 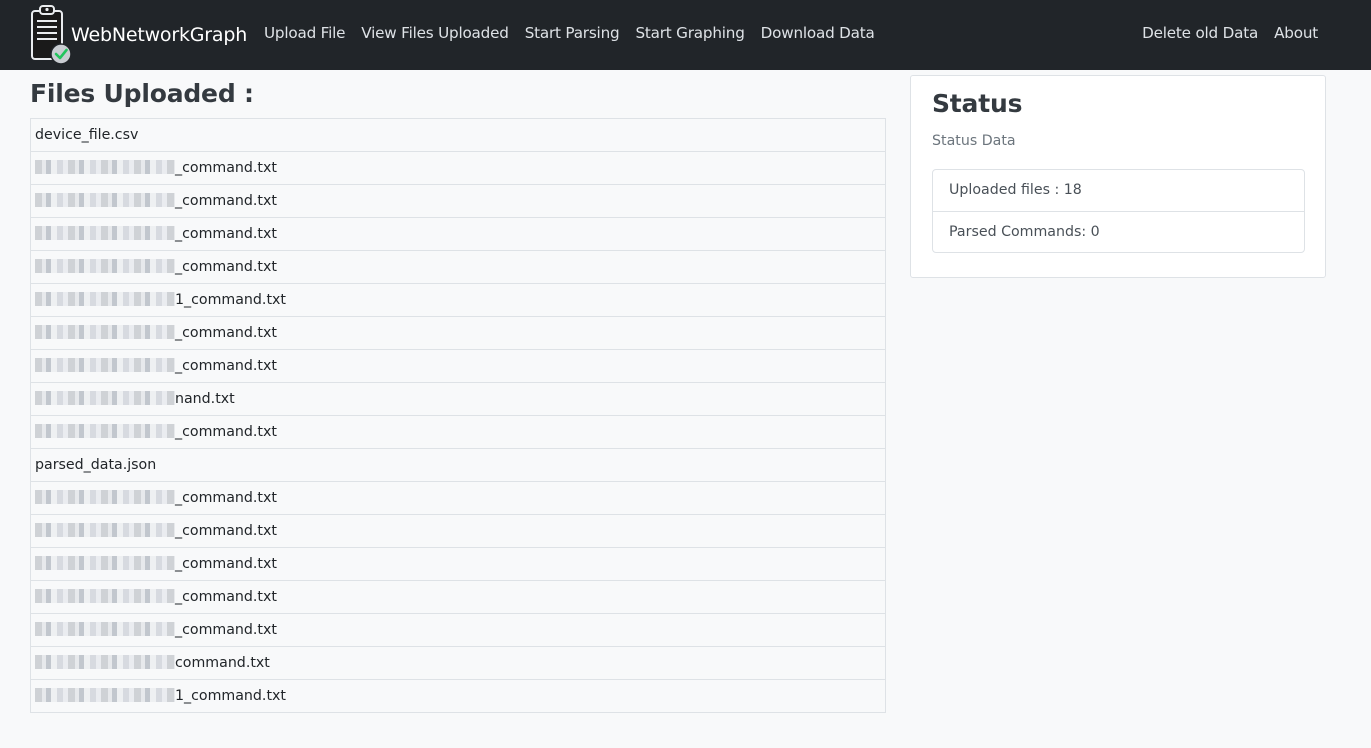 What do you see at coordinates (222, 663) in the screenshot?
I see `file-name: command.txt` at bounding box center [222, 663].